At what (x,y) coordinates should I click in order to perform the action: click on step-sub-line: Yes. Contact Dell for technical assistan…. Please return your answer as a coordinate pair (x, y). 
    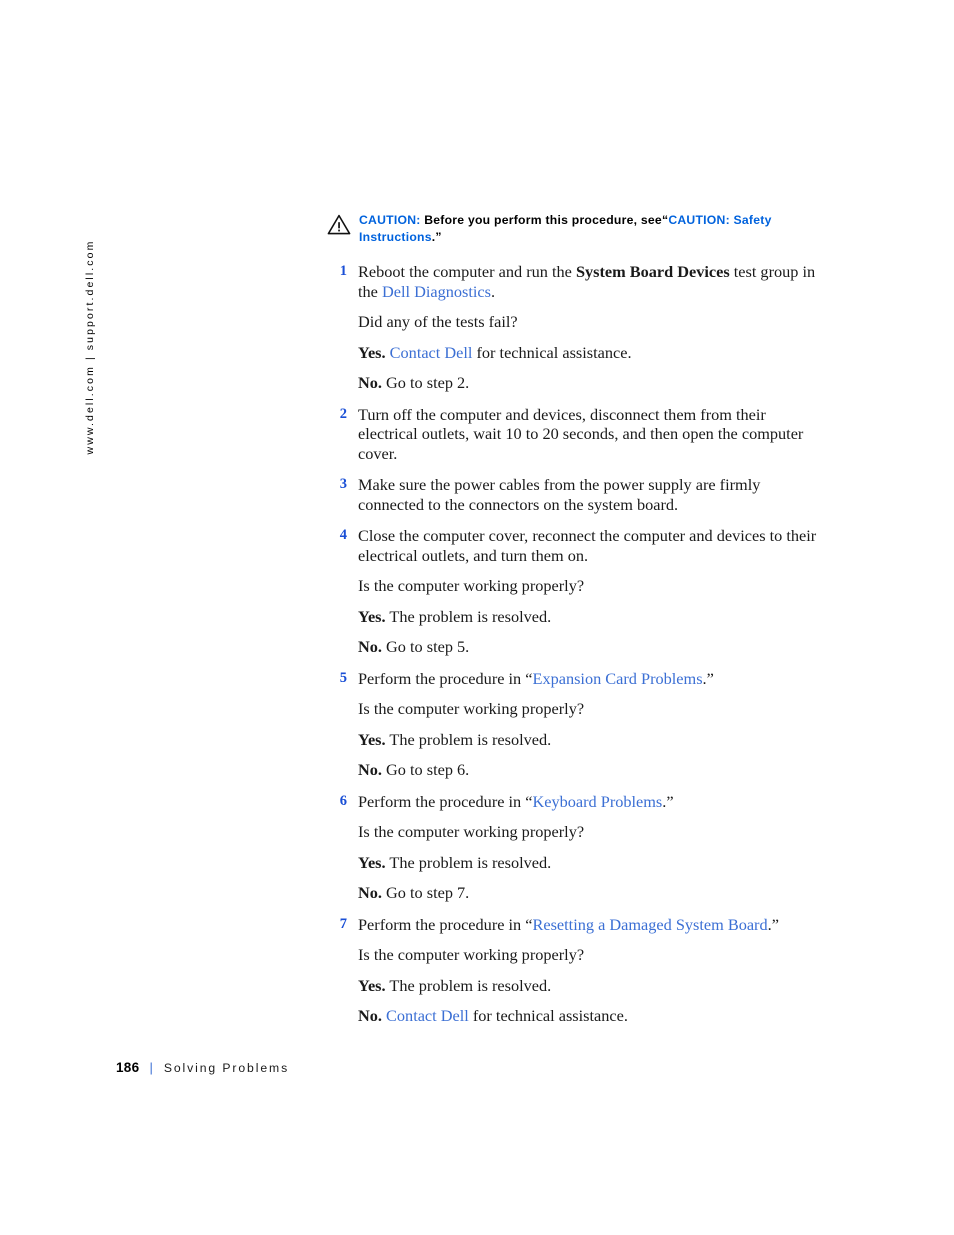
    Looking at the image, I should click on (587, 353).